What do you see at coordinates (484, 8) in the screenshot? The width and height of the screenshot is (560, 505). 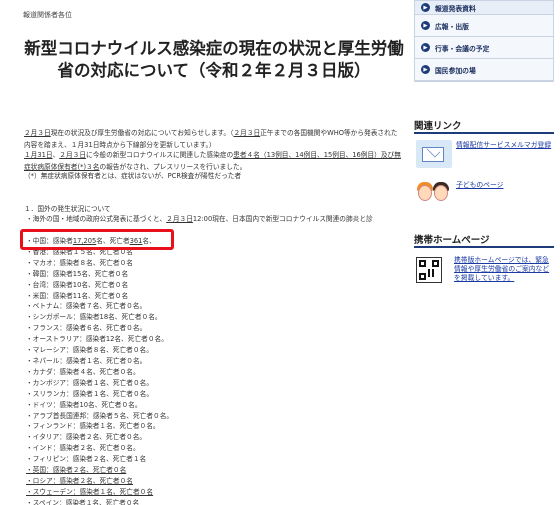 I see `nav-item-press-releases: ▶ 報道発表資料` at bounding box center [484, 8].